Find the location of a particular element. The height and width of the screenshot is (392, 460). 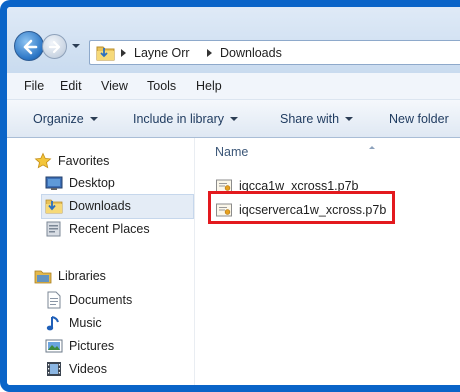

organize-label: Organize is located at coordinates (58, 119).